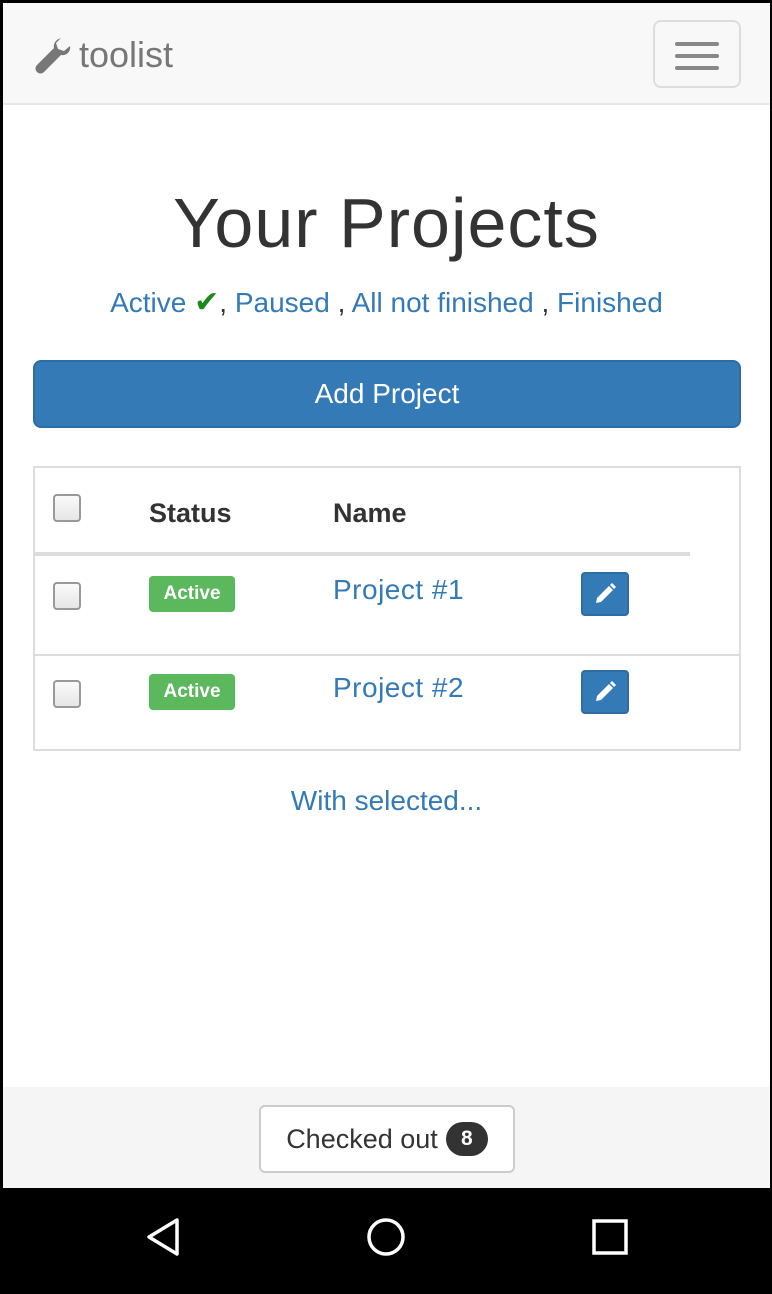 This screenshot has width=772, height=1294. Describe the element at coordinates (386, 223) in the screenshot. I see `page-title: Your Projects` at that location.